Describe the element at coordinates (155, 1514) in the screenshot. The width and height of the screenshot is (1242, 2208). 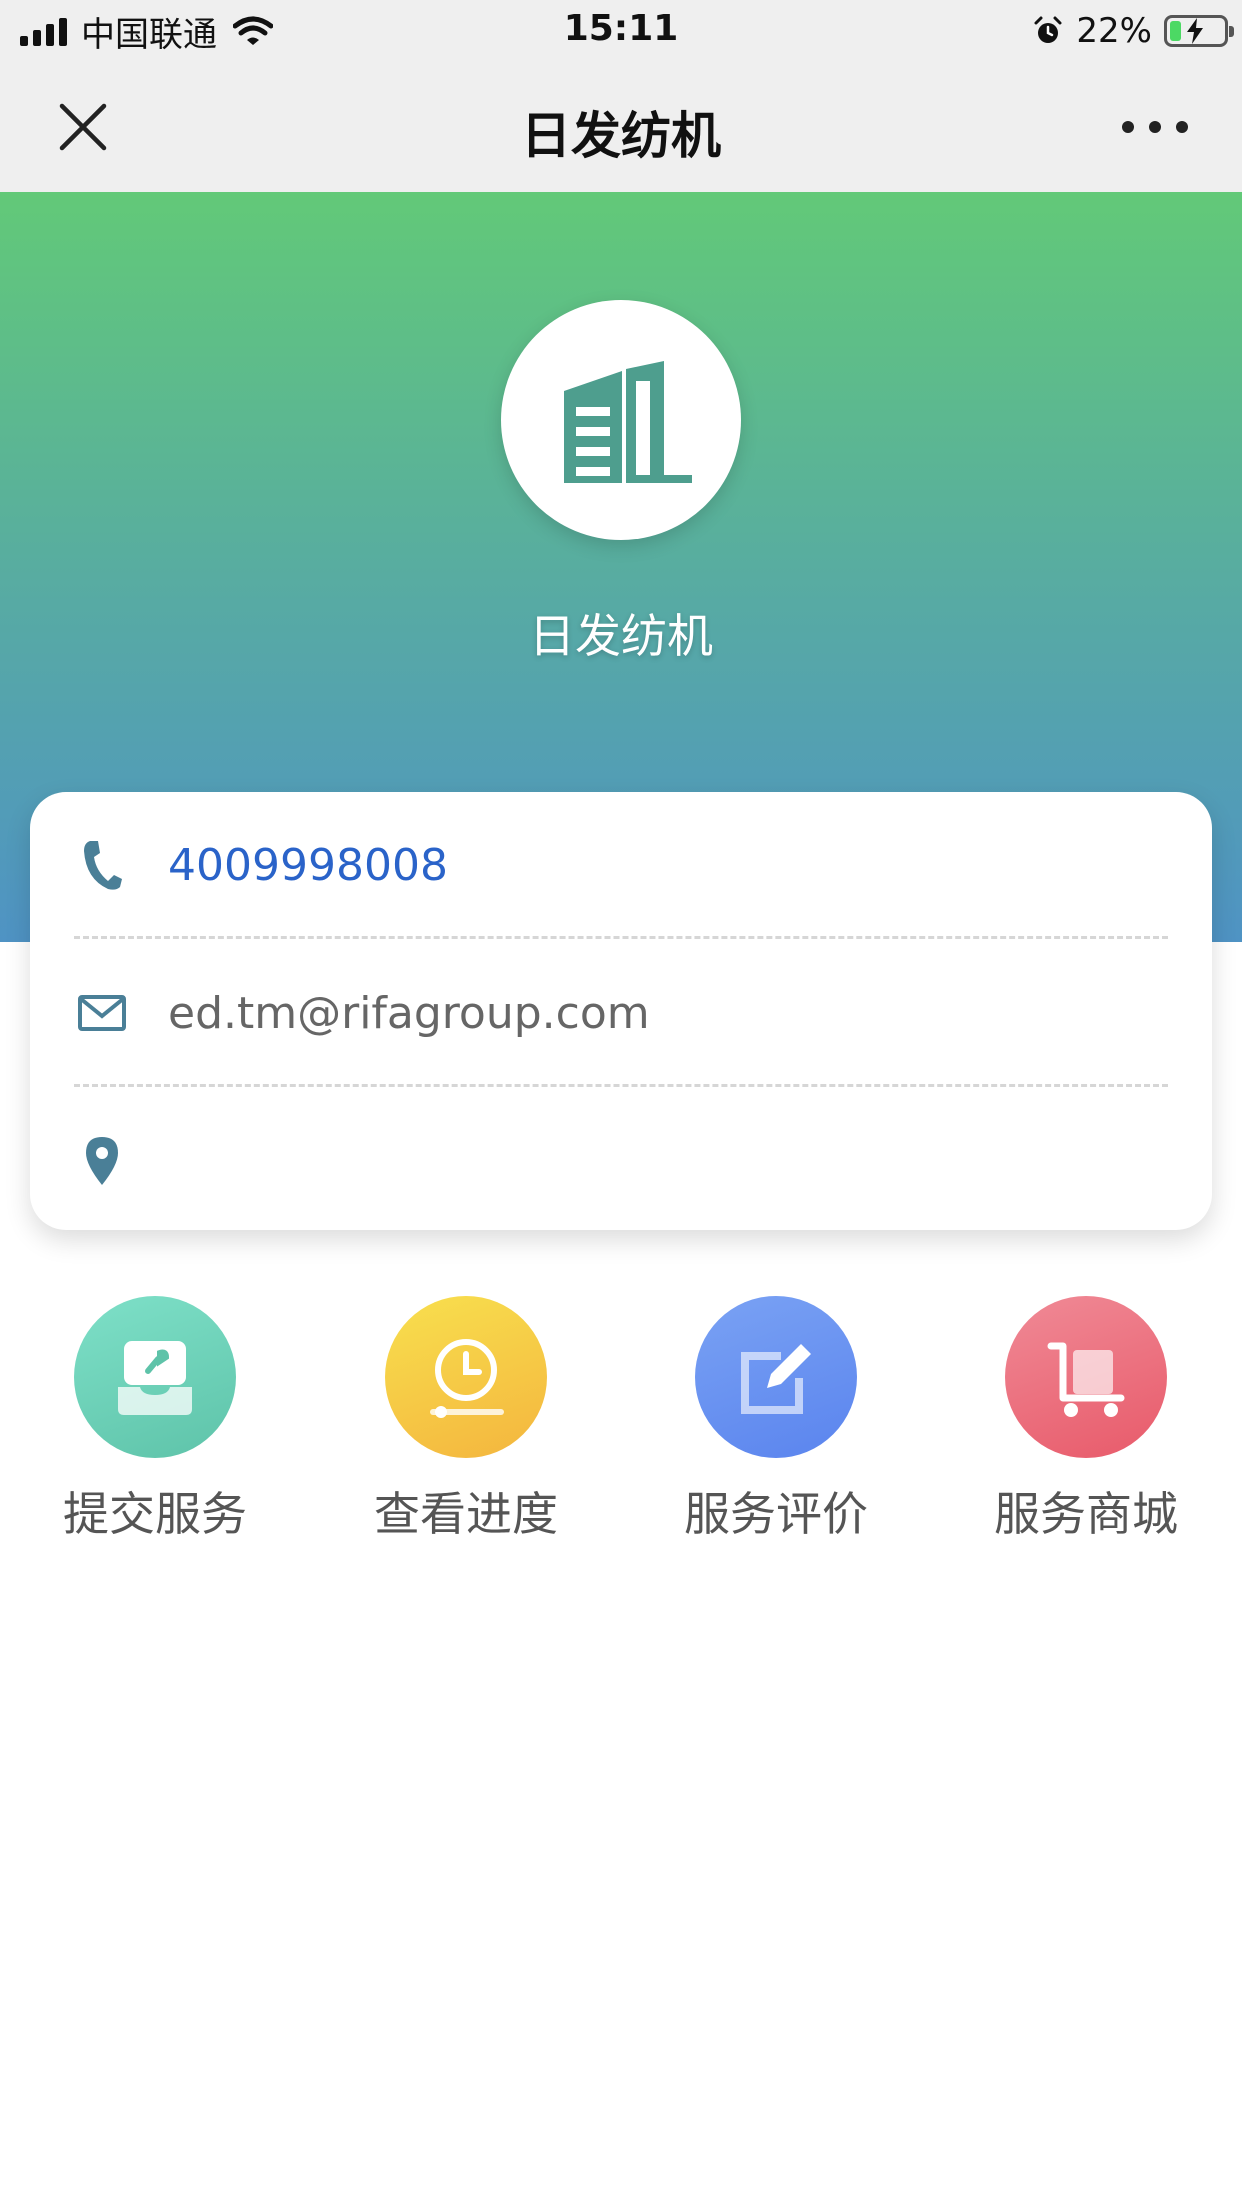
I see `menu-label: 提交服务` at that location.